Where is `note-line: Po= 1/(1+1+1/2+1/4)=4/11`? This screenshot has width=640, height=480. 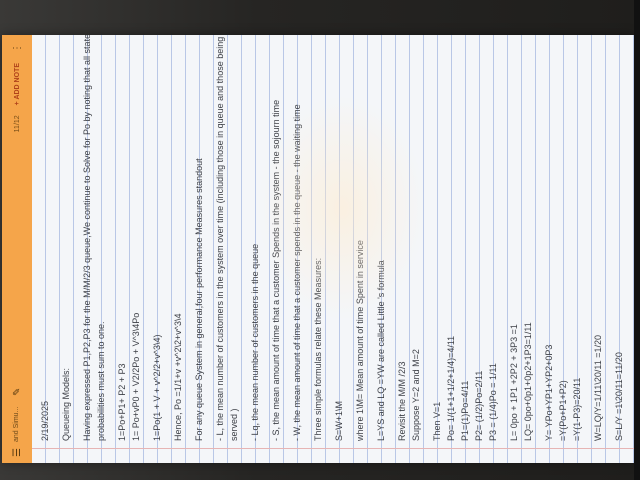
note-line: Po= 1/(1+1+1/2+1/4)=4/11 is located at coordinates (451, 388).